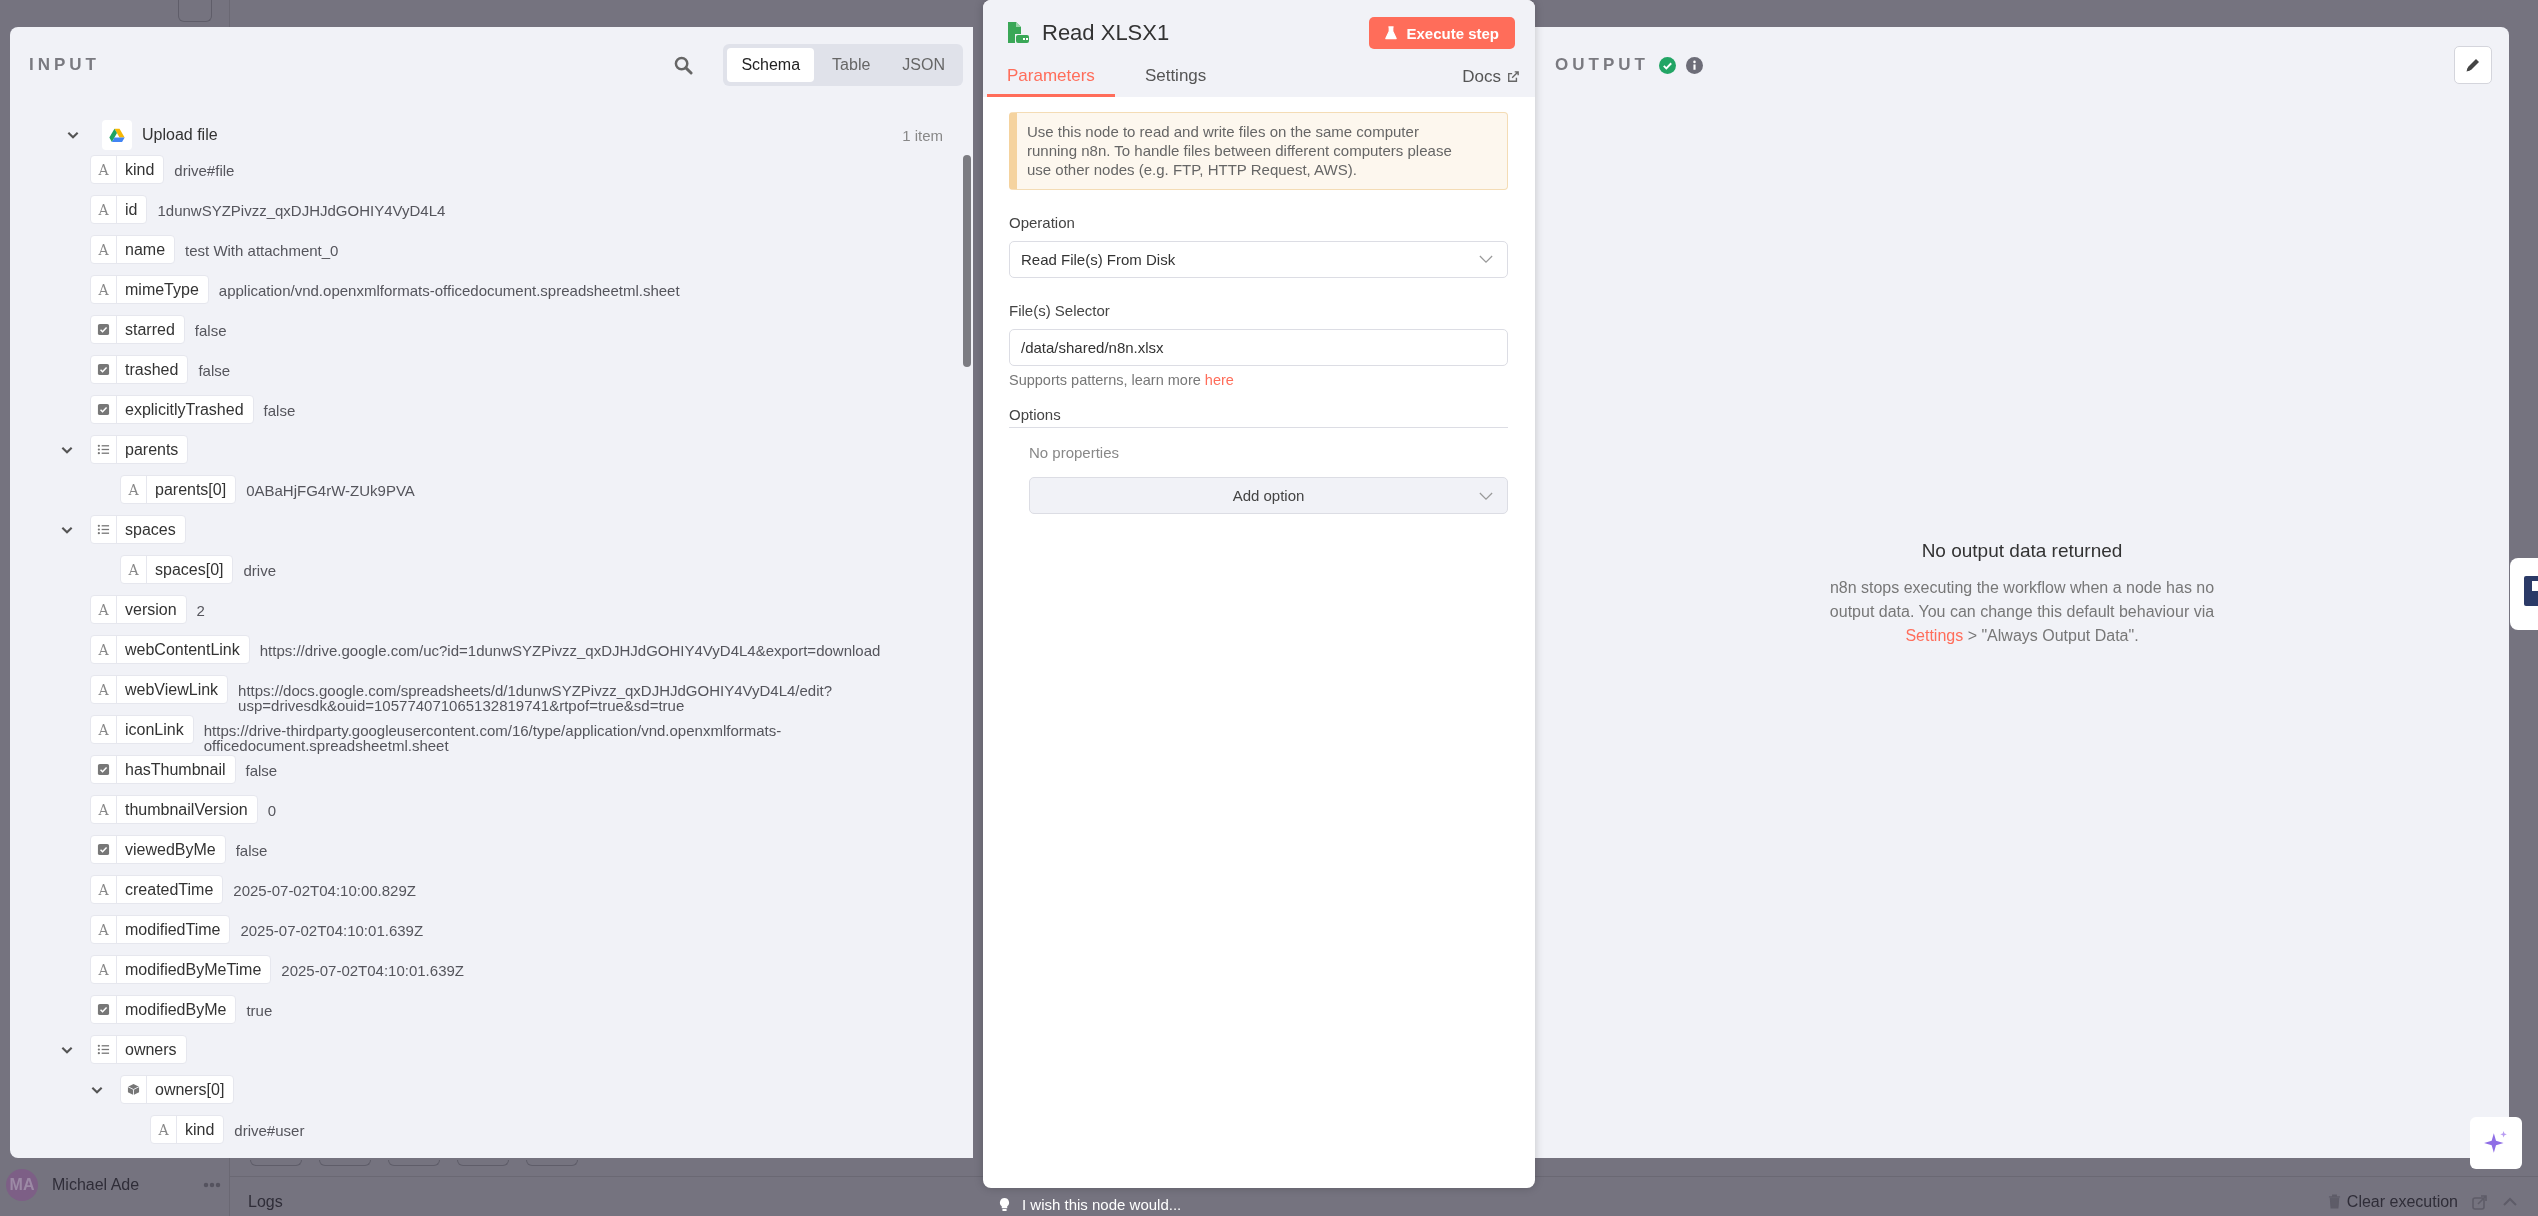 The width and height of the screenshot is (2538, 1216). What do you see at coordinates (1075, 452) in the screenshot?
I see `empty-text: No properties` at bounding box center [1075, 452].